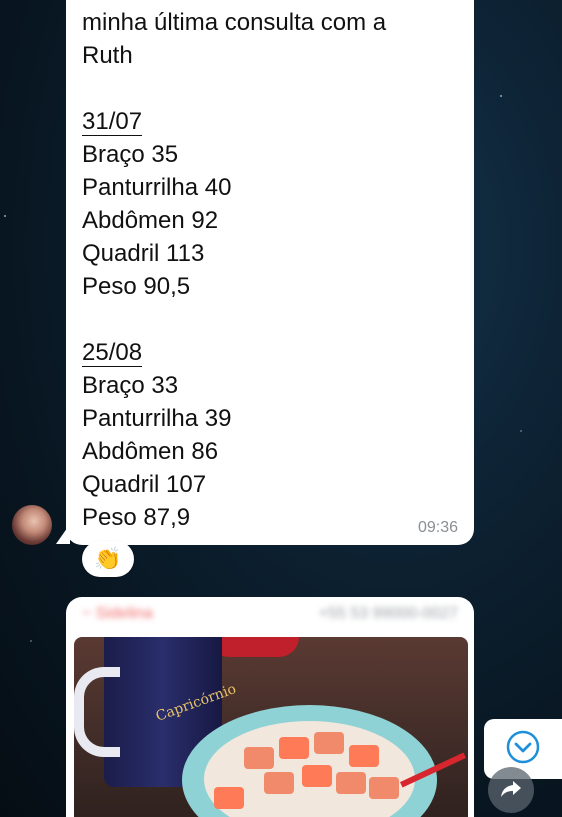 The height and width of the screenshot is (817, 562). I want to click on mug-label: Capricórnio, so click(196, 703).